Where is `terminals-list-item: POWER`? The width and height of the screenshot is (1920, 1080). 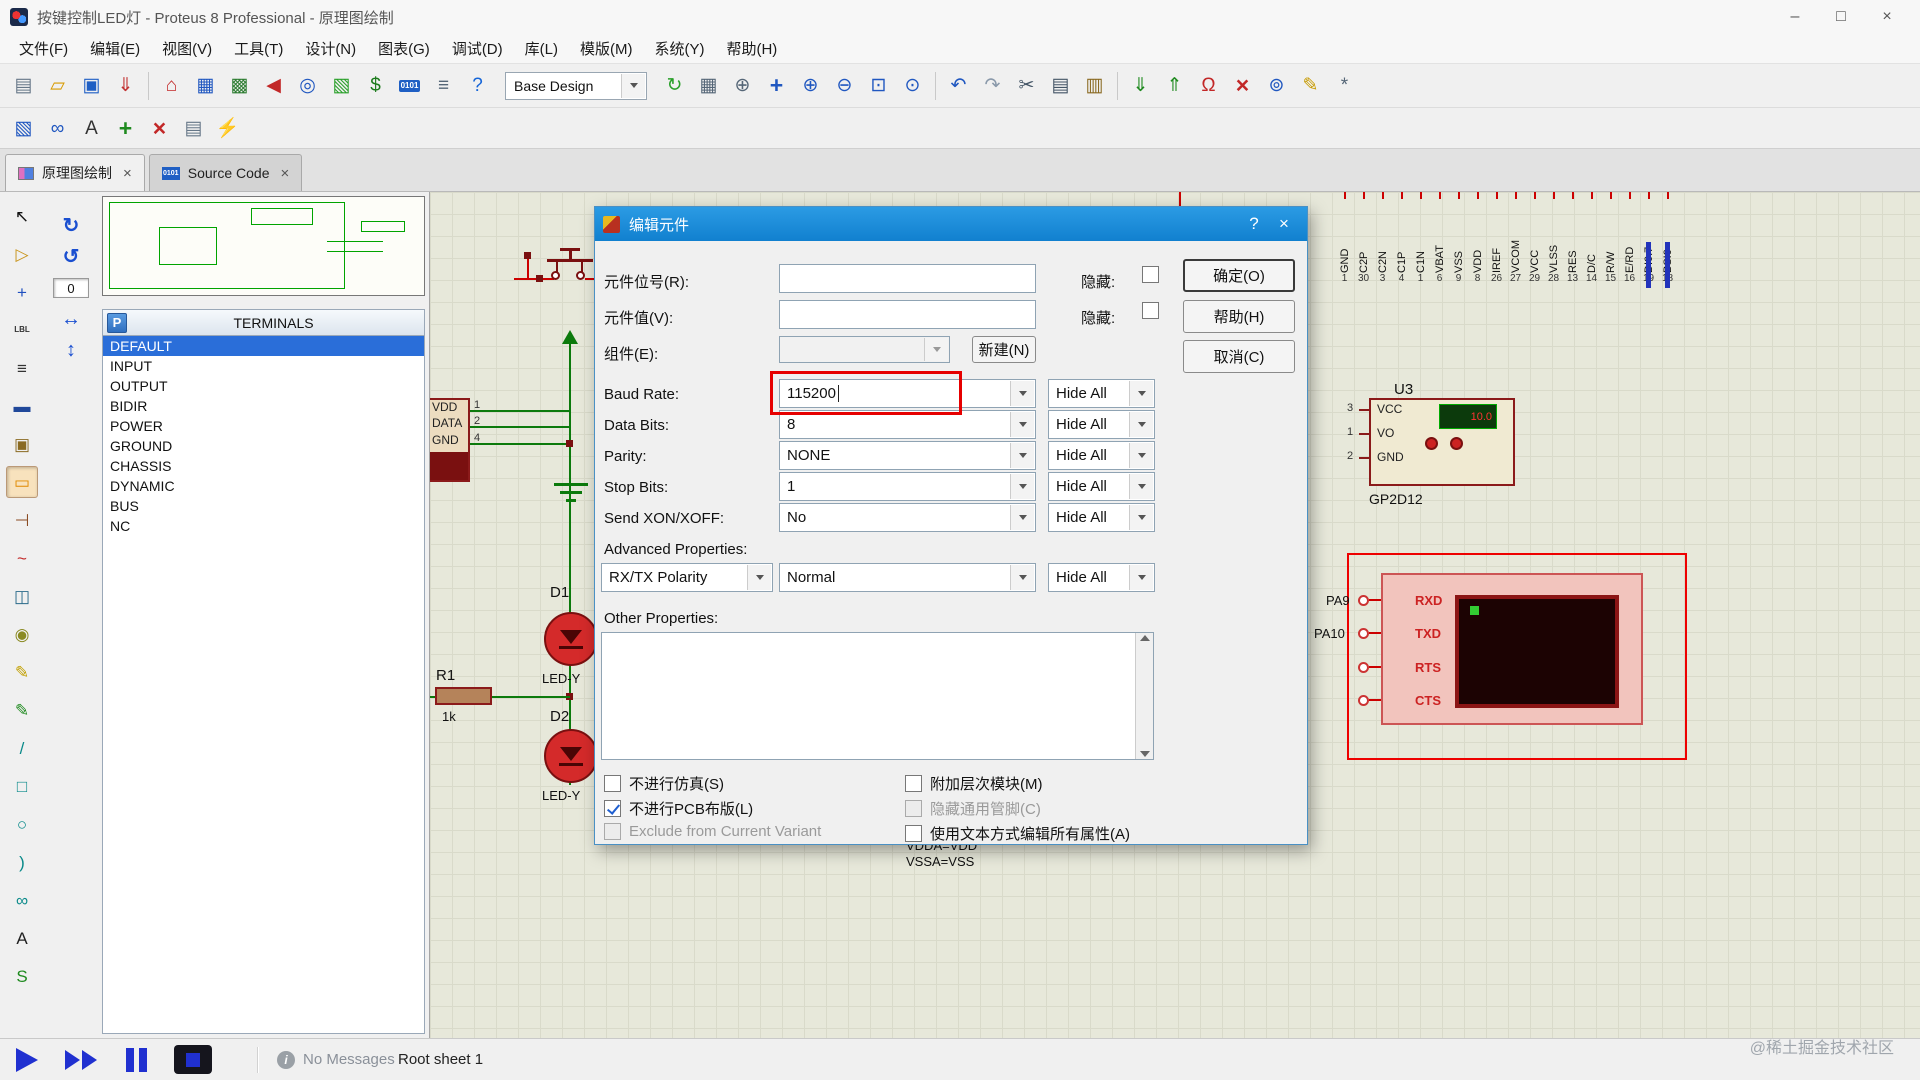
terminals-list-item: POWER is located at coordinates (263, 426).